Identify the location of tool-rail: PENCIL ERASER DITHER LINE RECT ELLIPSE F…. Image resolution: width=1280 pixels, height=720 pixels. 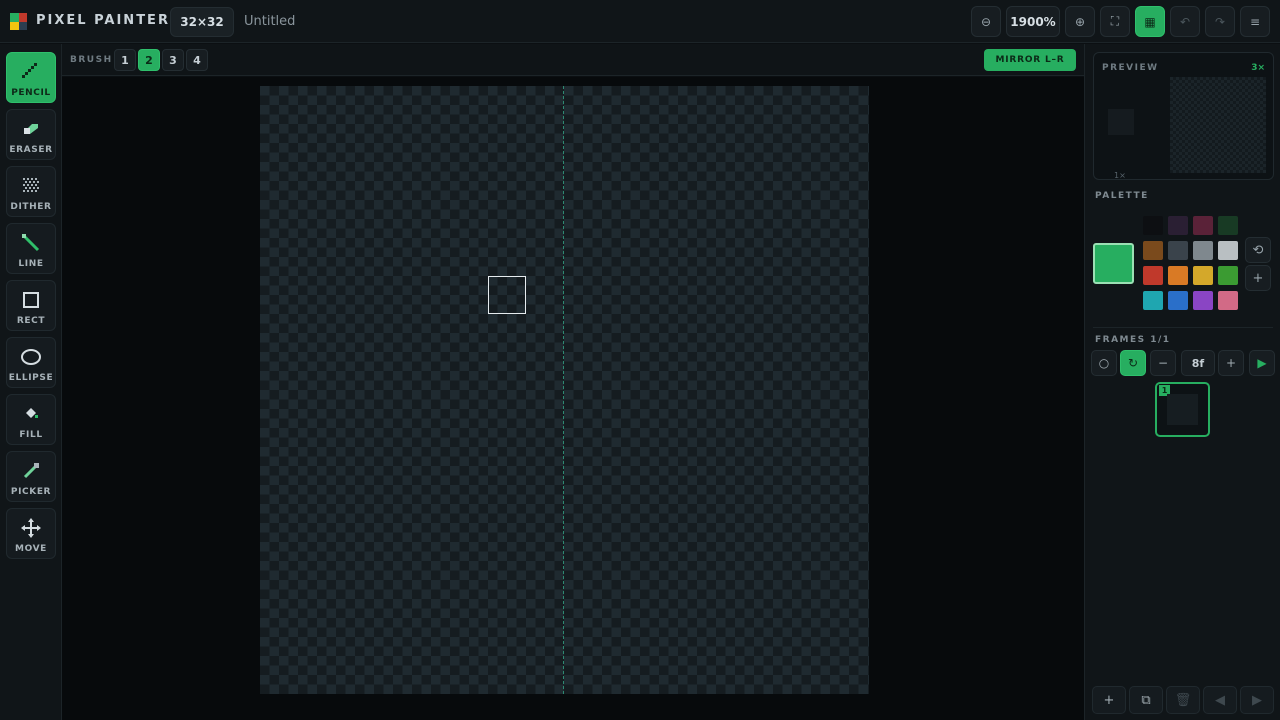
(31, 382).